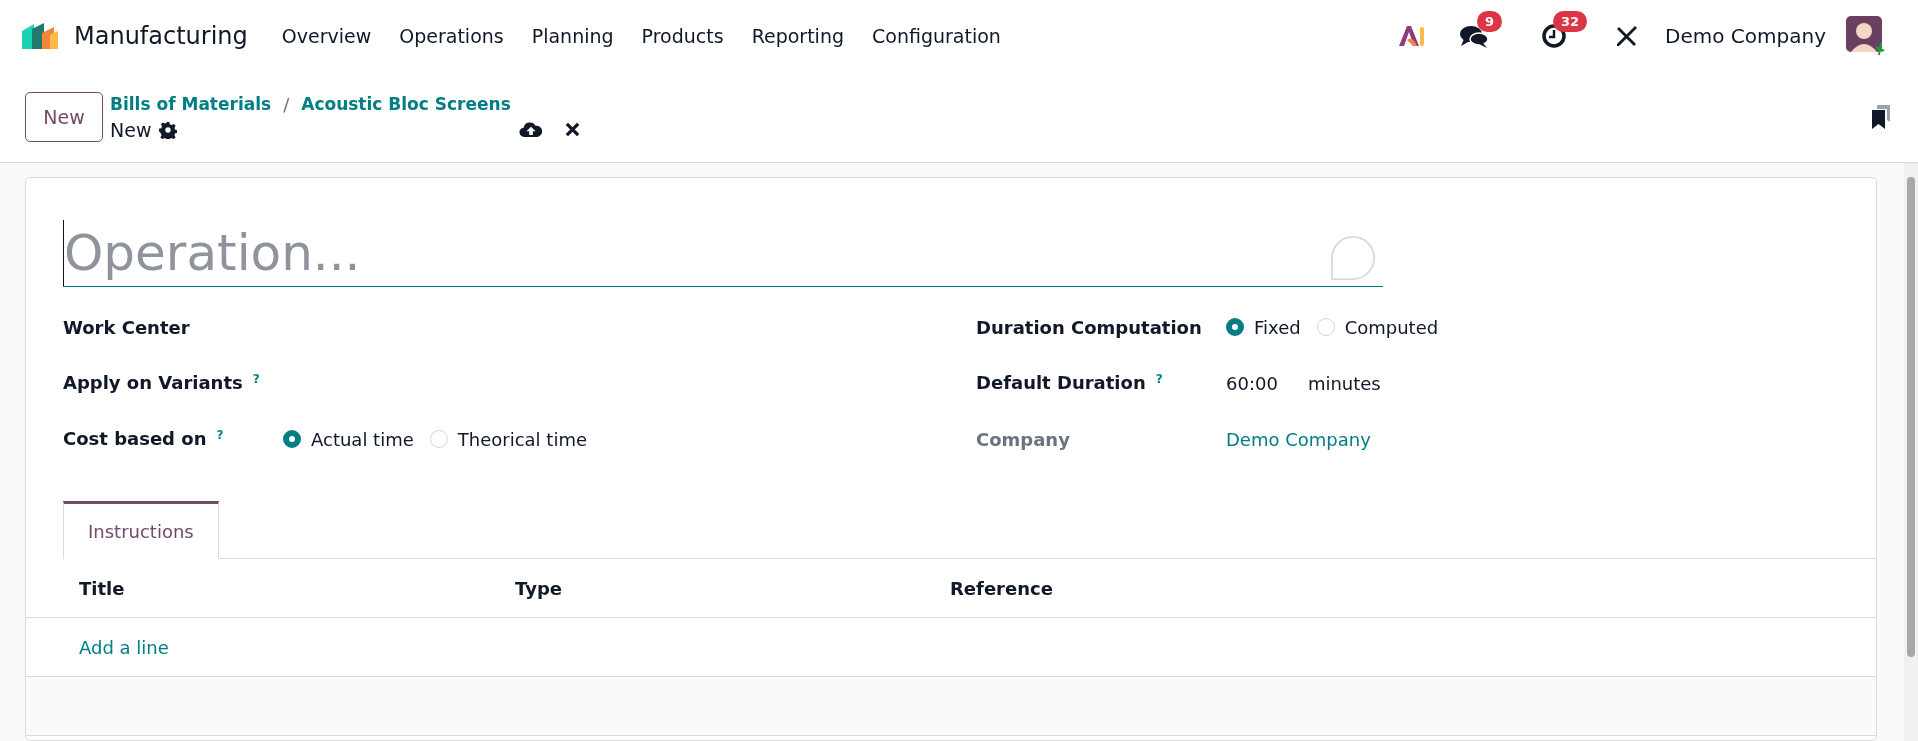  I want to click on unit-label: minutes, so click(1344, 383).